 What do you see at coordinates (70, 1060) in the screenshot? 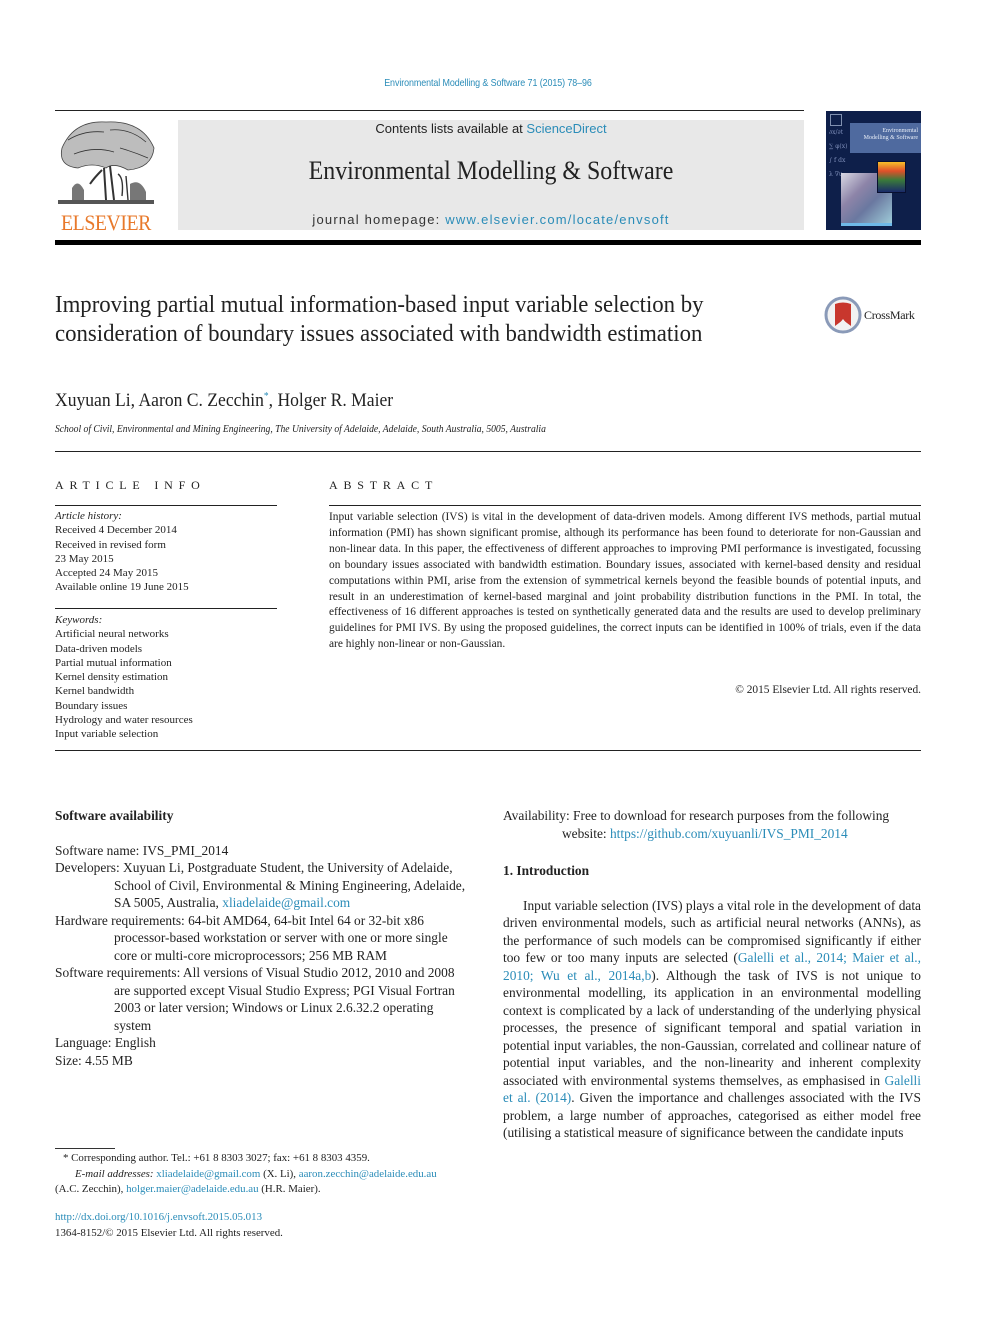
I see `entry-label: Size:` at bounding box center [70, 1060].